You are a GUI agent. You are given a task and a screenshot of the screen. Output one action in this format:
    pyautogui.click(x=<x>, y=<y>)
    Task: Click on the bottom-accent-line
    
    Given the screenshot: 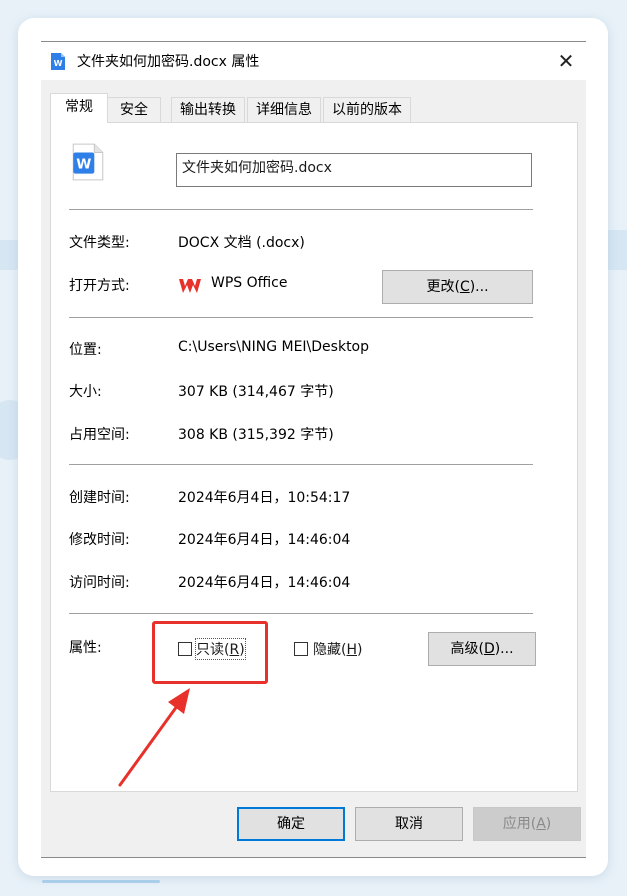 What is the action you would take?
    pyautogui.click(x=101, y=881)
    